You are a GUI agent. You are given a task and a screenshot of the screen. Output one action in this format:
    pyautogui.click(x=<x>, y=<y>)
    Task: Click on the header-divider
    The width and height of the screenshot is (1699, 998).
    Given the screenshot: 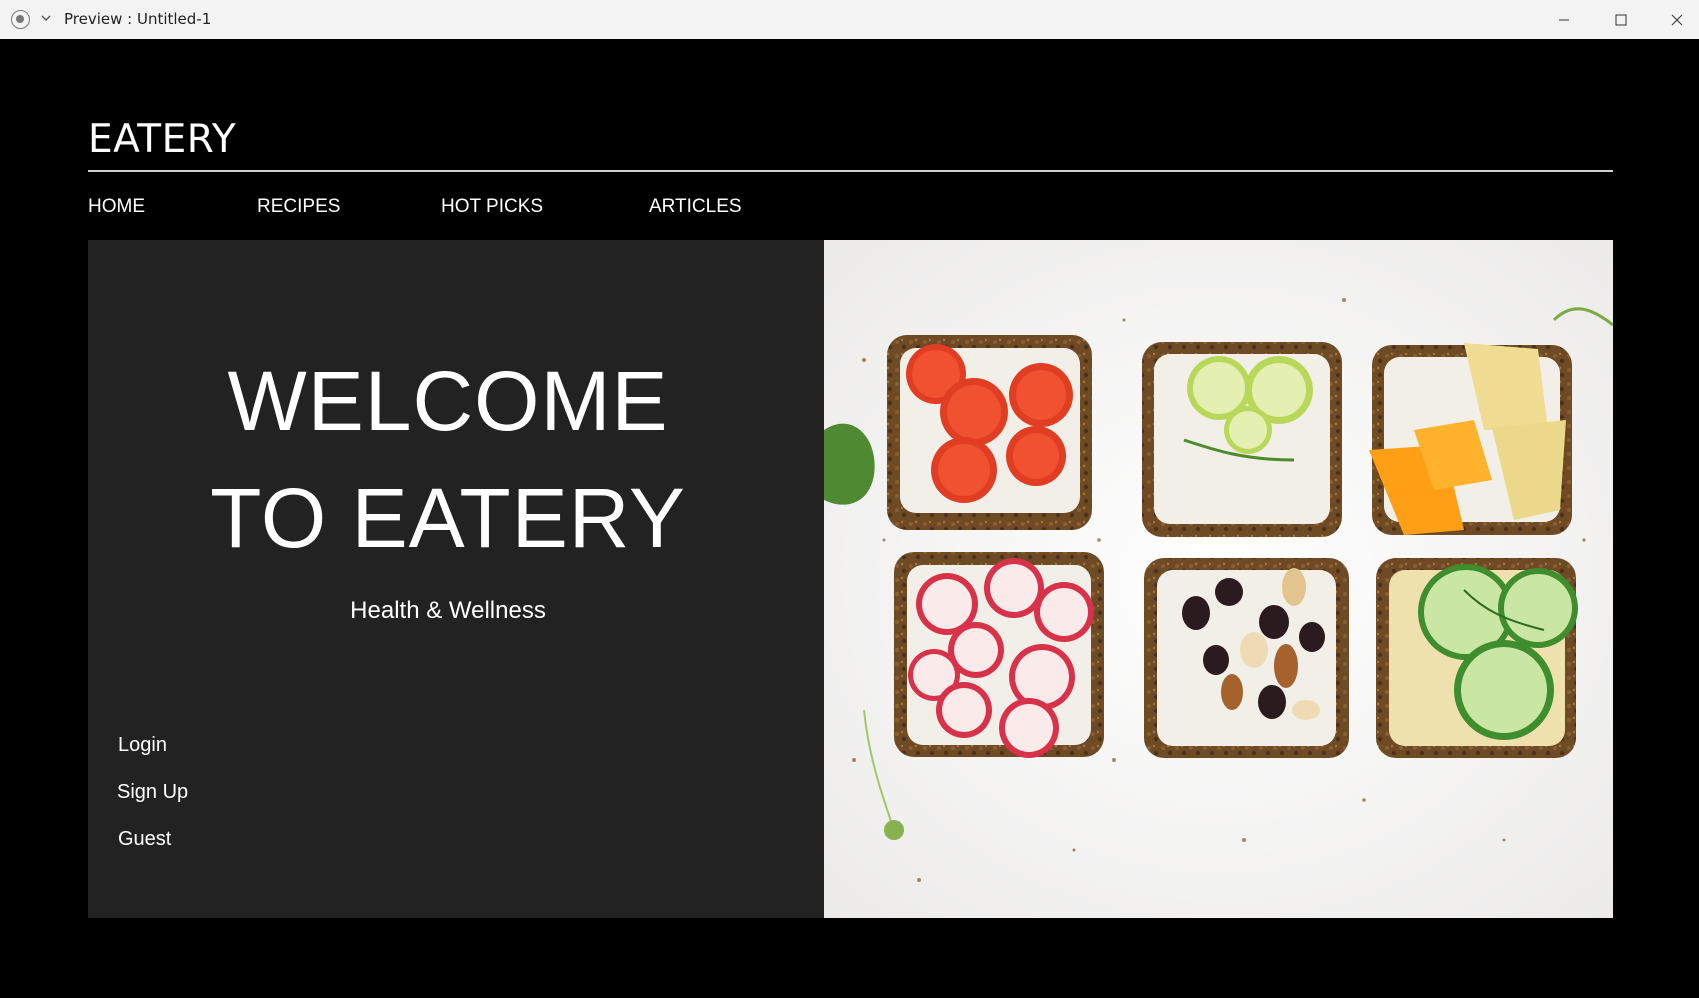 What is the action you would take?
    pyautogui.click(x=850, y=171)
    